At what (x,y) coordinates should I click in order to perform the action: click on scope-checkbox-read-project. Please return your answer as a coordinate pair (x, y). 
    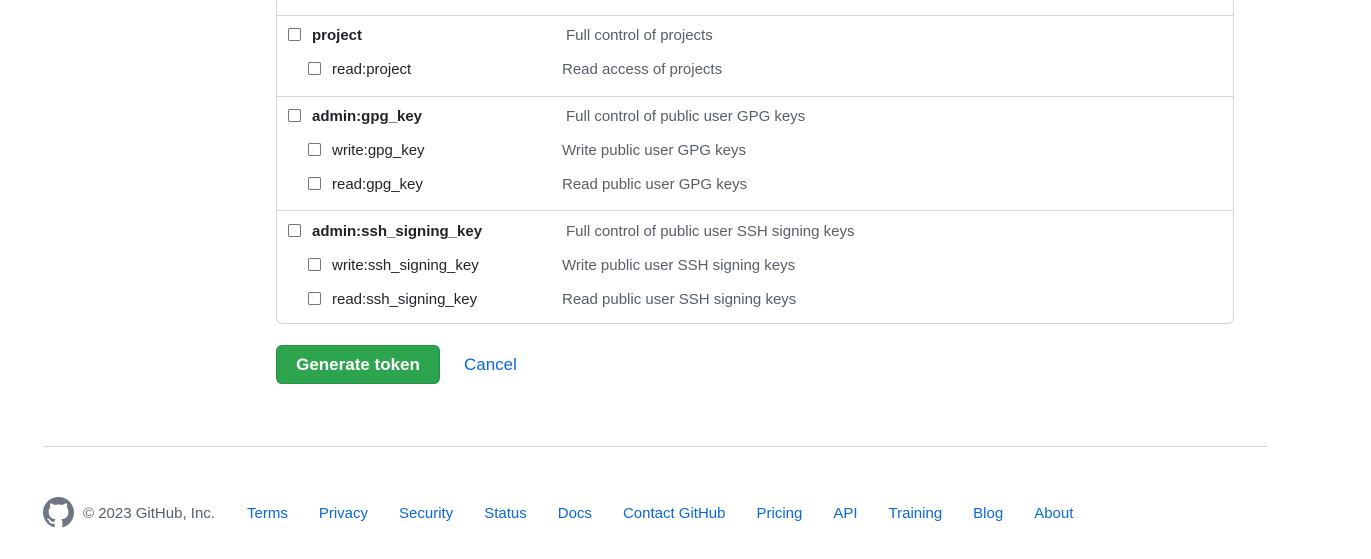
    Looking at the image, I should click on (314, 68).